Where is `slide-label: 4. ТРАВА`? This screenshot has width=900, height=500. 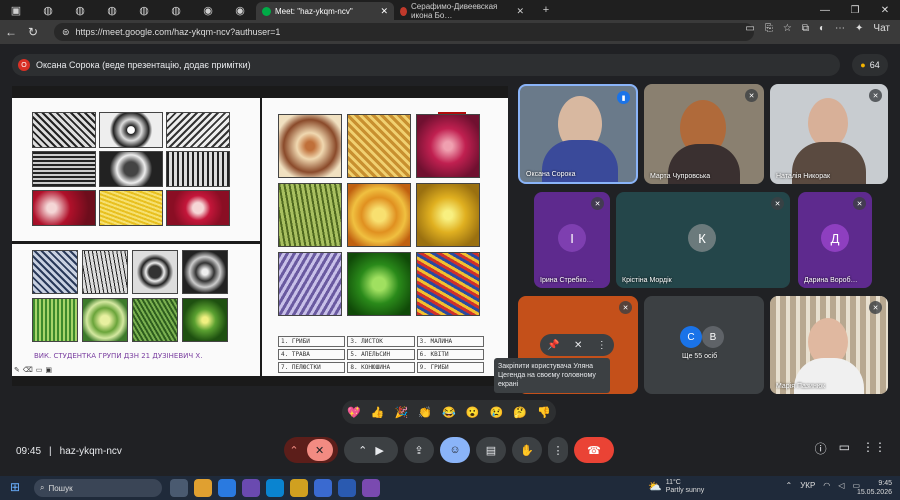
slide-label: 4. ТРАВА is located at coordinates (312, 354).